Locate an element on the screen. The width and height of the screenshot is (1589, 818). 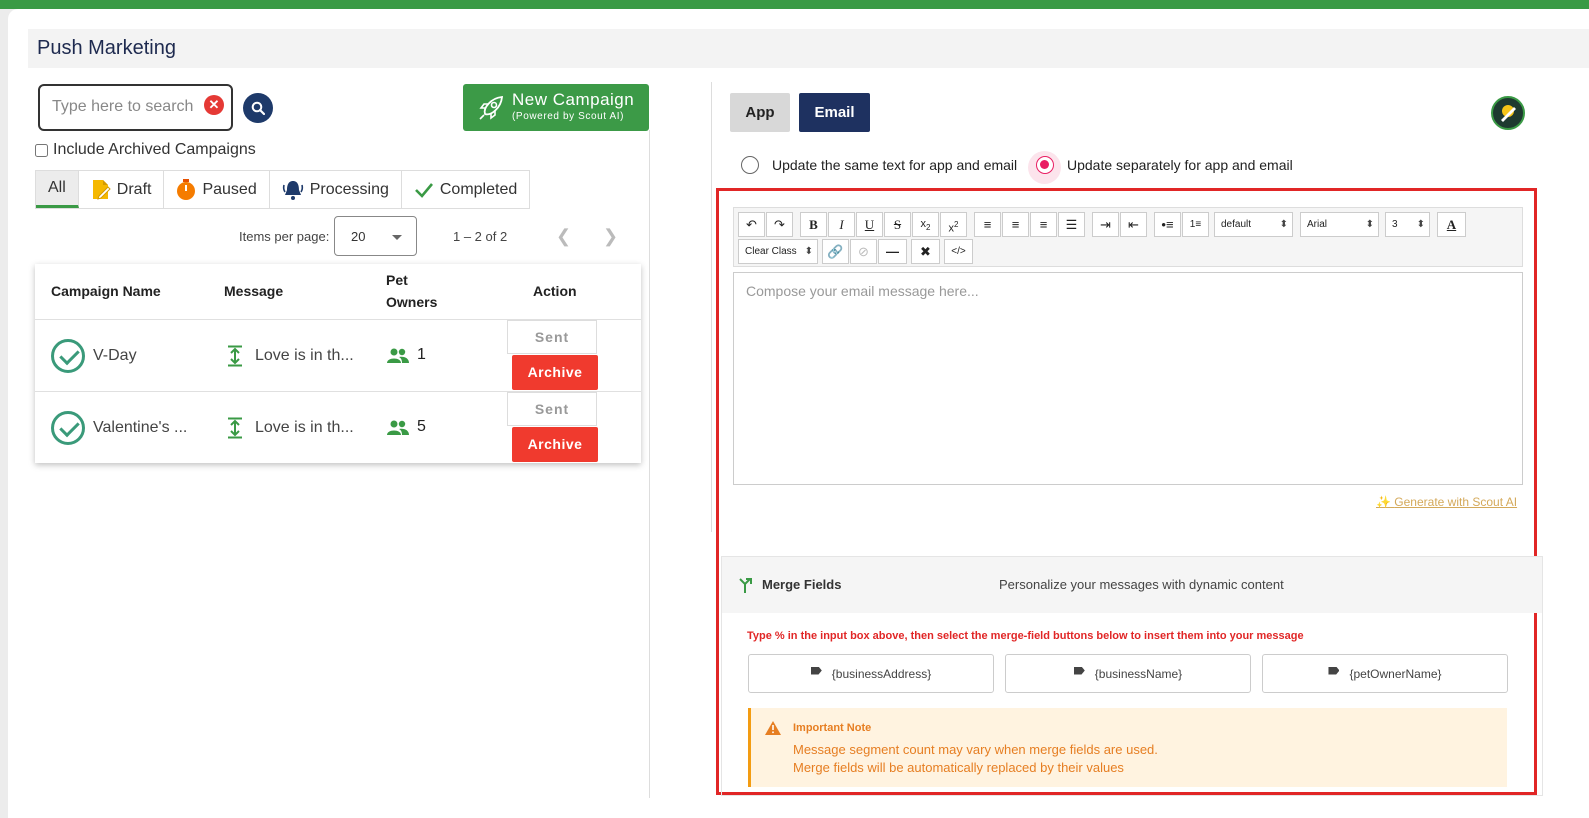
radio-update-same: Update the same text for app and email is located at coordinates (879, 165).